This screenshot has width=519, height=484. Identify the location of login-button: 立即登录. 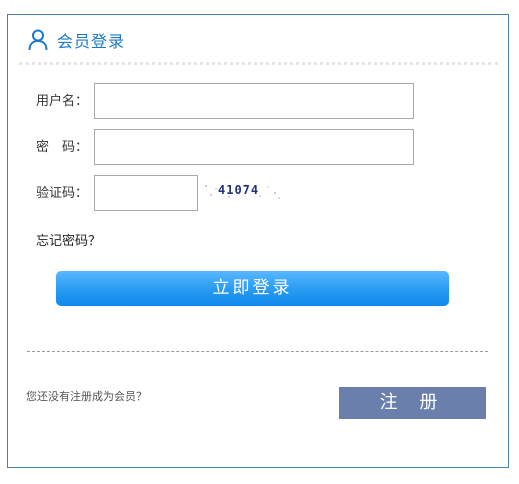
(252, 288).